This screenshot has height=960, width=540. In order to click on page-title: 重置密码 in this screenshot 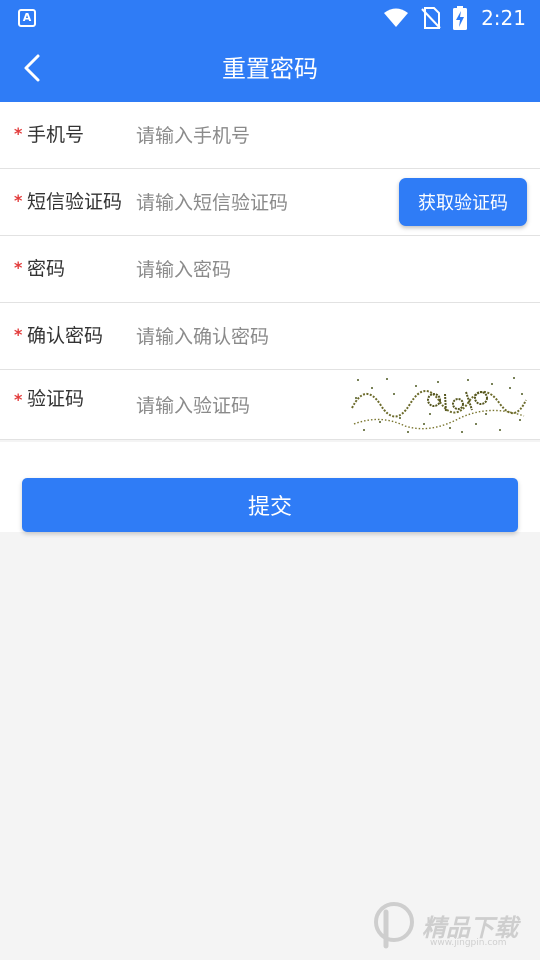, I will do `click(270, 69)`.